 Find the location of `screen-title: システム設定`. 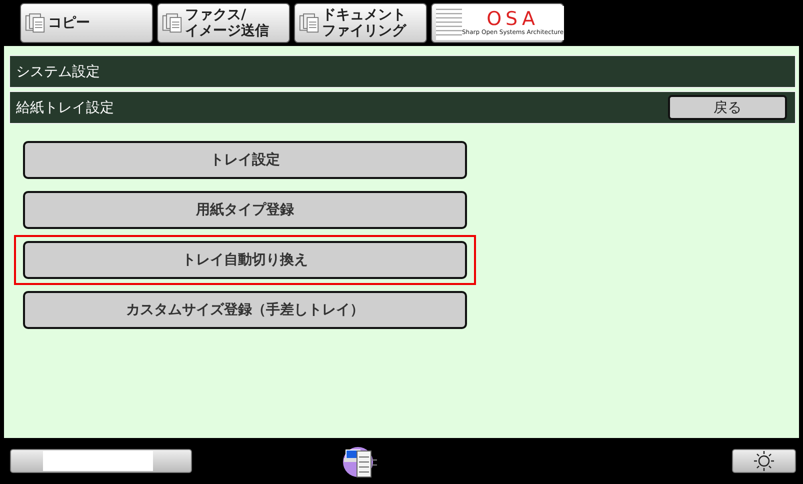

screen-title: システム設定 is located at coordinates (58, 71).